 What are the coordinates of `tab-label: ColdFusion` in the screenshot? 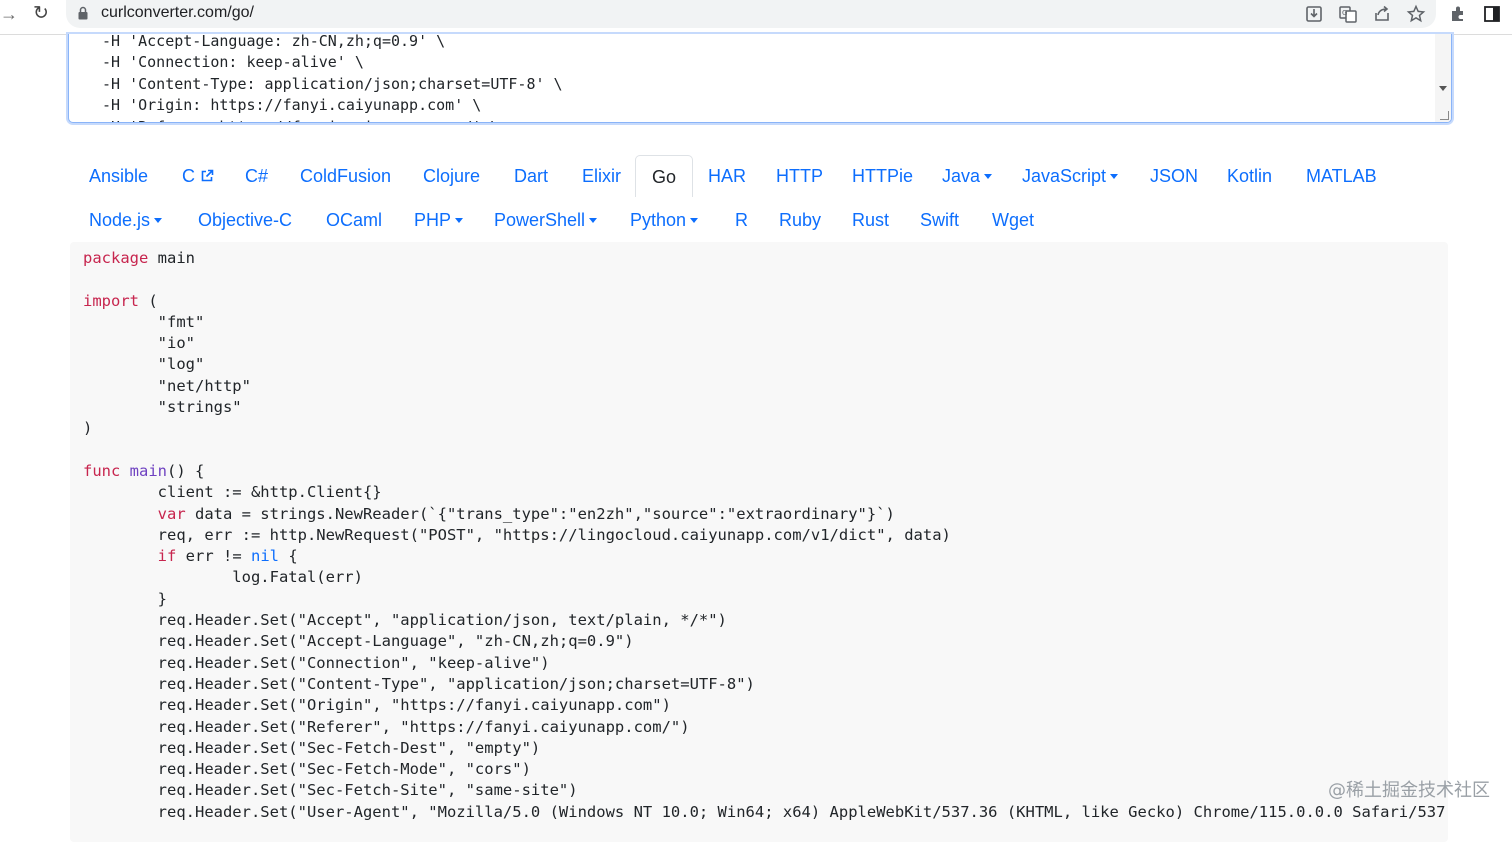 It's located at (346, 176).